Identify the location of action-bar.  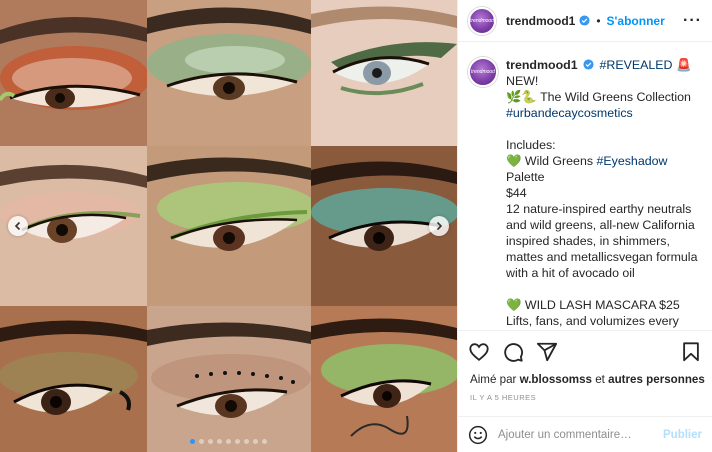
(585, 351).